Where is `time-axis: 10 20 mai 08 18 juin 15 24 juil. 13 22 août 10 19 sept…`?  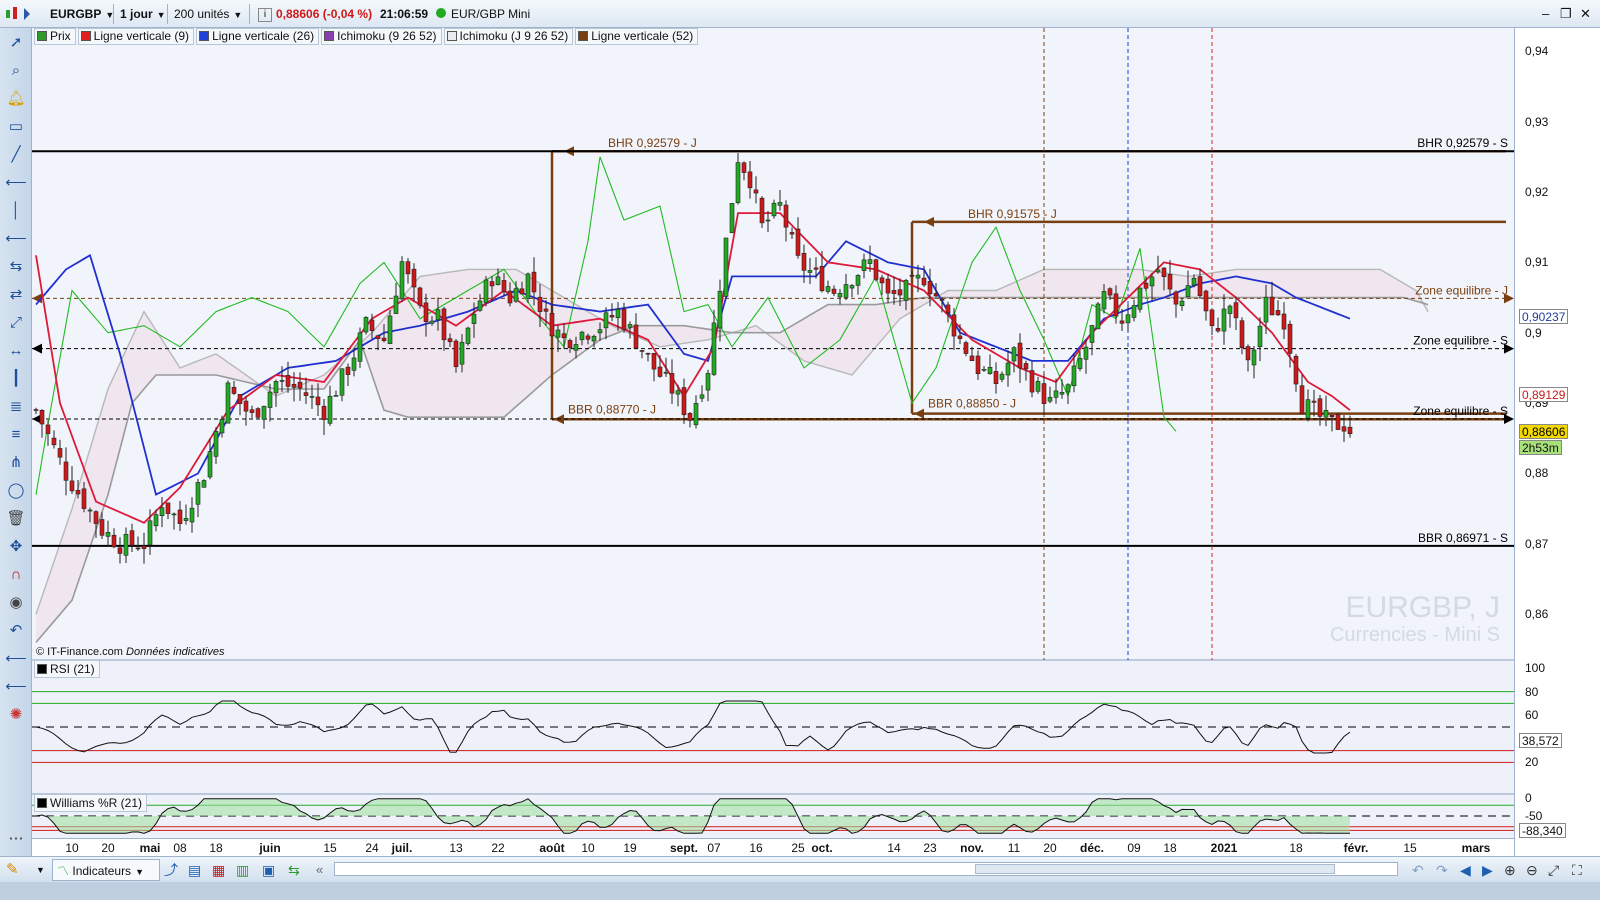
time-axis: 10 20 mai 08 18 juin 15 24 juil. 13 22 août 10 19 sept… is located at coordinates (773, 847).